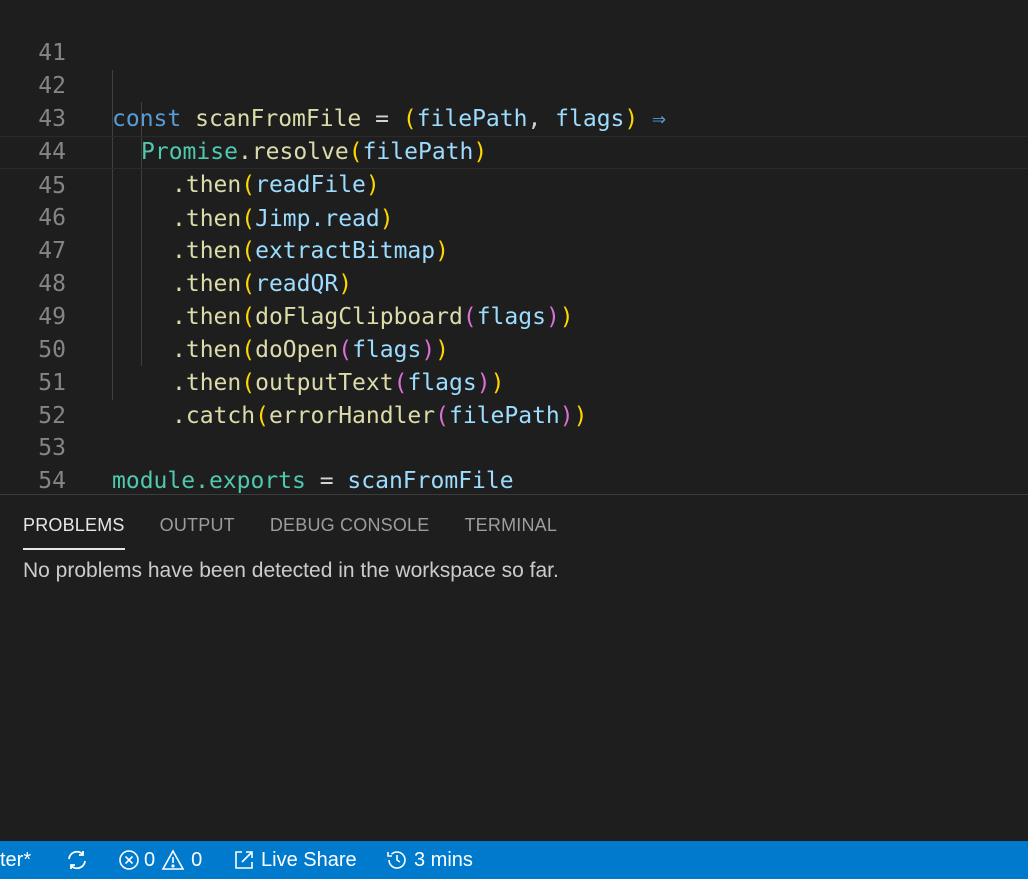 The image size is (1028, 879). I want to click on operator: =, so click(326, 481).